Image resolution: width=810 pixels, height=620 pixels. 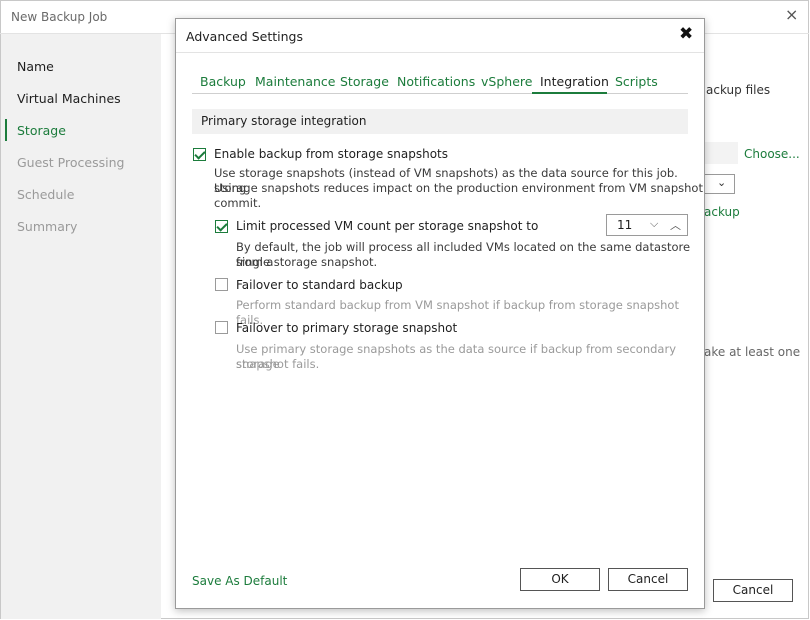 What do you see at coordinates (647, 225) in the screenshot?
I see `vm-count-stepper: 11 ⌵ ︿` at bounding box center [647, 225].